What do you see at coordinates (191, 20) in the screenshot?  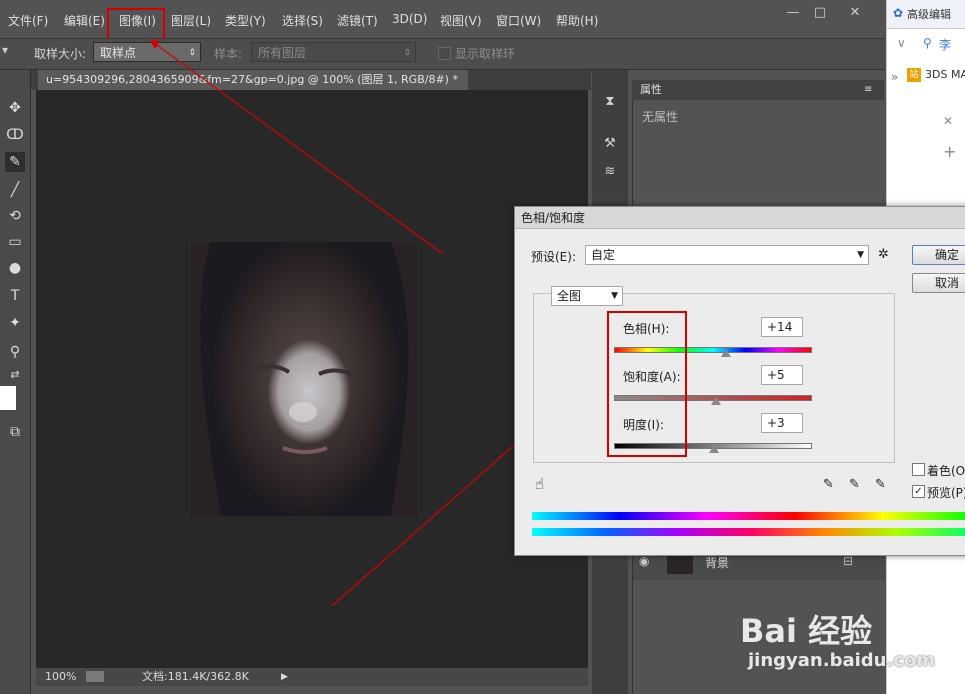 I see `menu-layer: 图层(L)` at bounding box center [191, 20].